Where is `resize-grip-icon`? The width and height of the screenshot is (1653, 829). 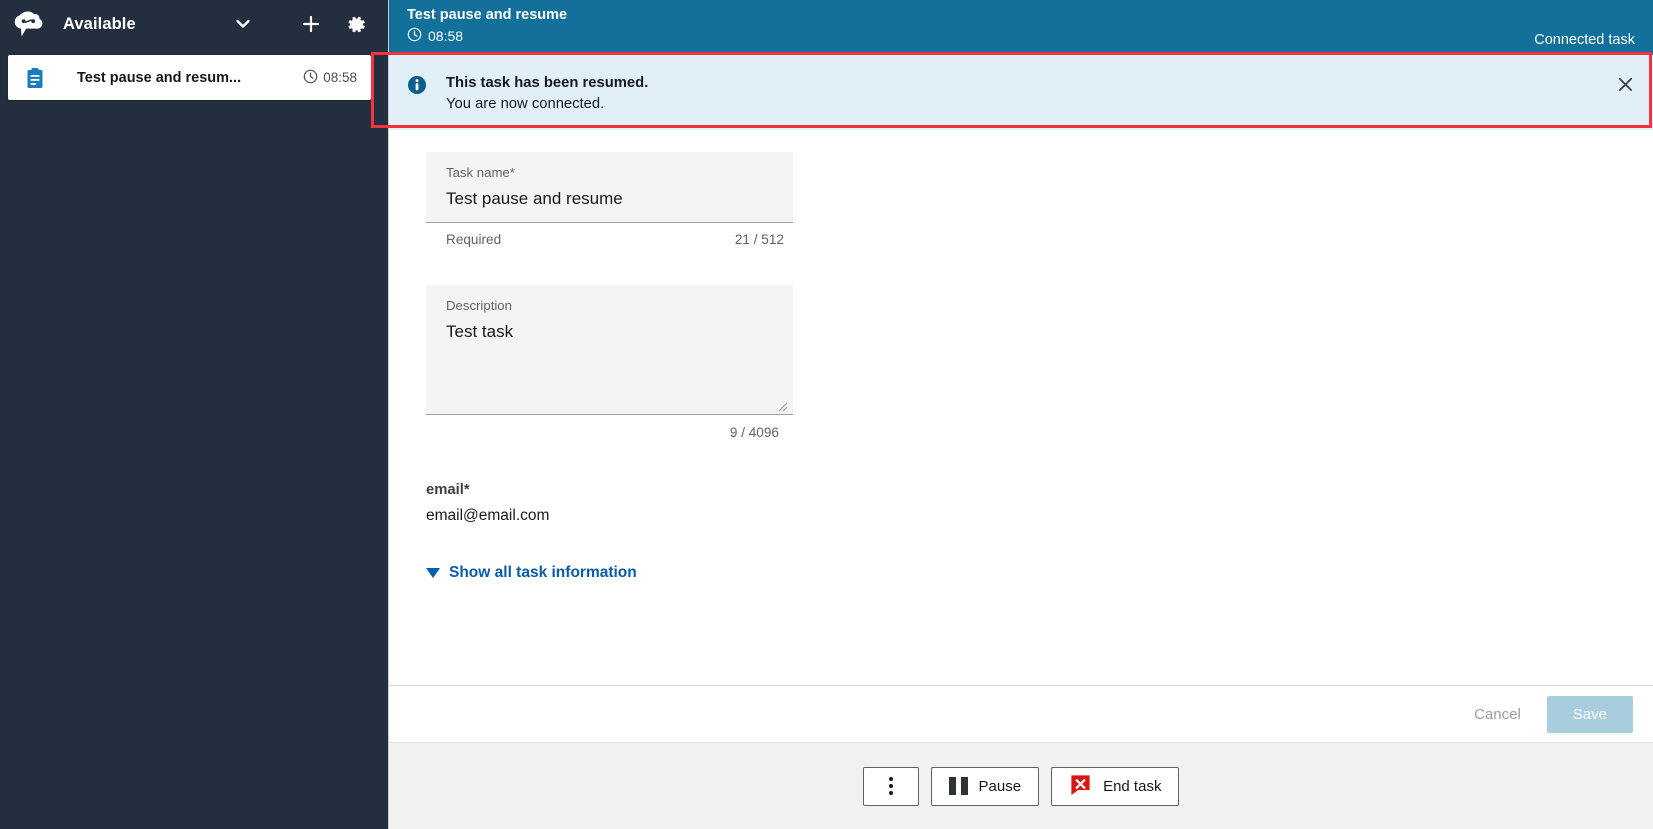
resize-grip-icon is located at coordinates (783, 405).